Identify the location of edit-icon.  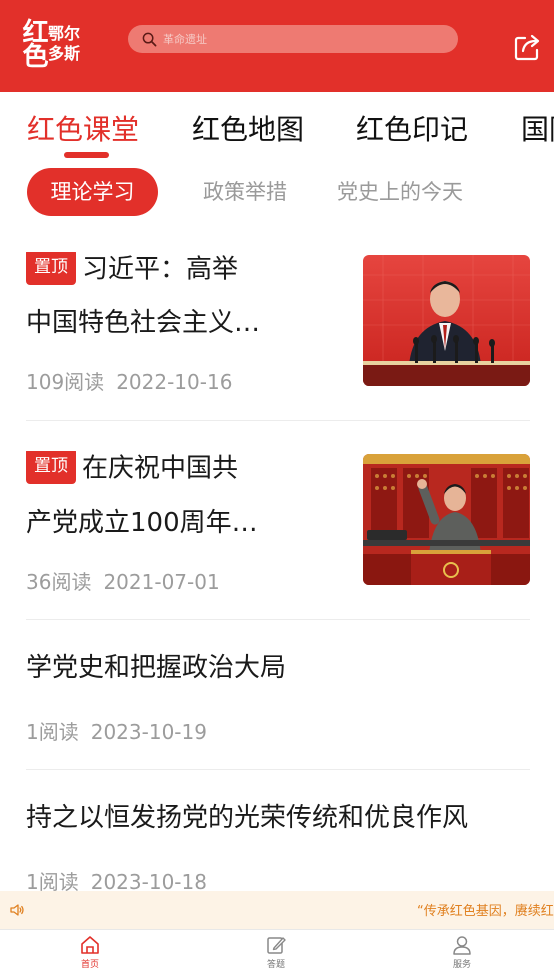
(276, 945).